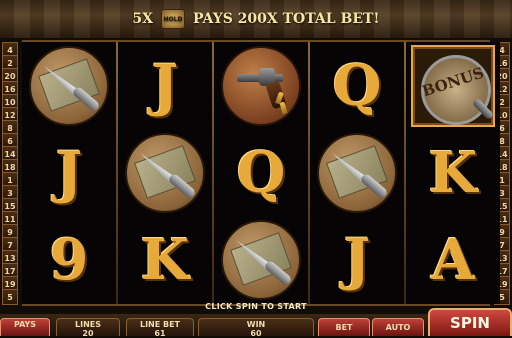 This screenshot has width=512, height=338. I want to click on line-bet-selector: LINE BET 61, so click(160, 328).